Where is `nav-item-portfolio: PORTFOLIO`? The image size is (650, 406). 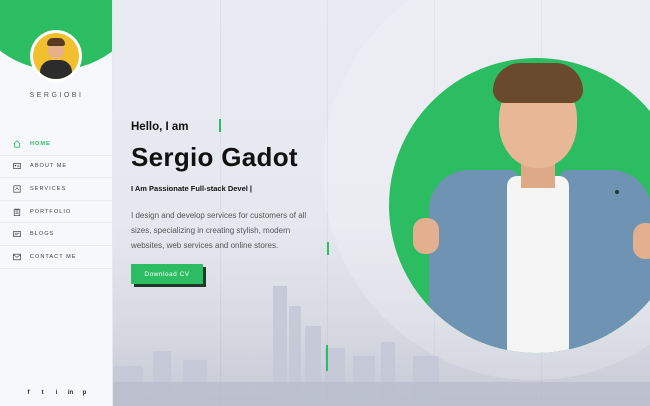
nav-item-portfolio: PORTFOLIO is located at coordinates (56, 212).